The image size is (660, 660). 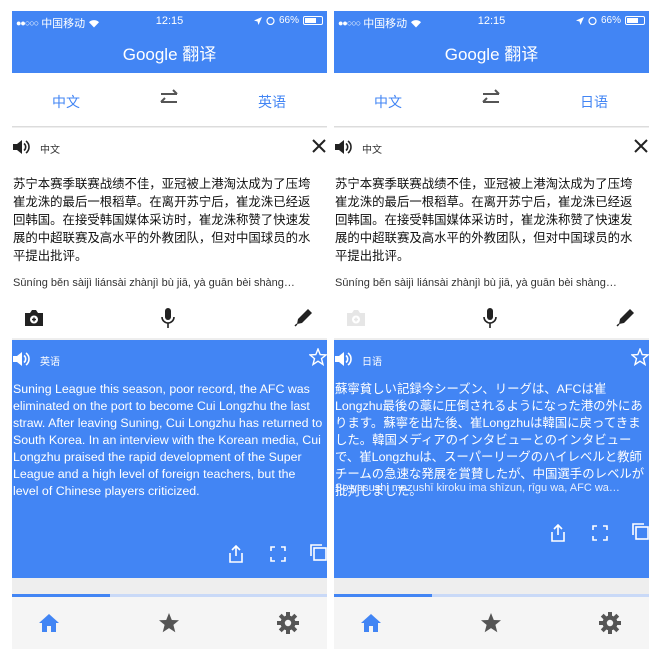 What do you see at coordinates (272, 102) in the screenshot?
I see `target-language-button: 英语` at bounding box center [272, 102].